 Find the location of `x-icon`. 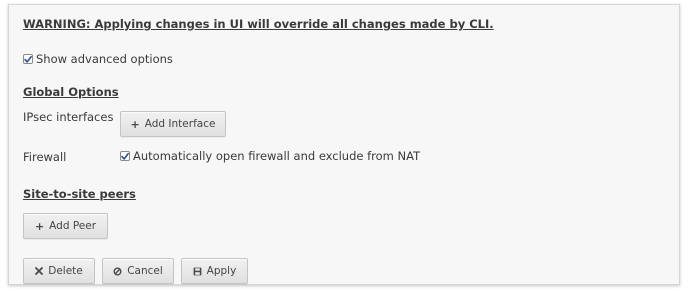

x-icon is located at coordinates (39, 271).